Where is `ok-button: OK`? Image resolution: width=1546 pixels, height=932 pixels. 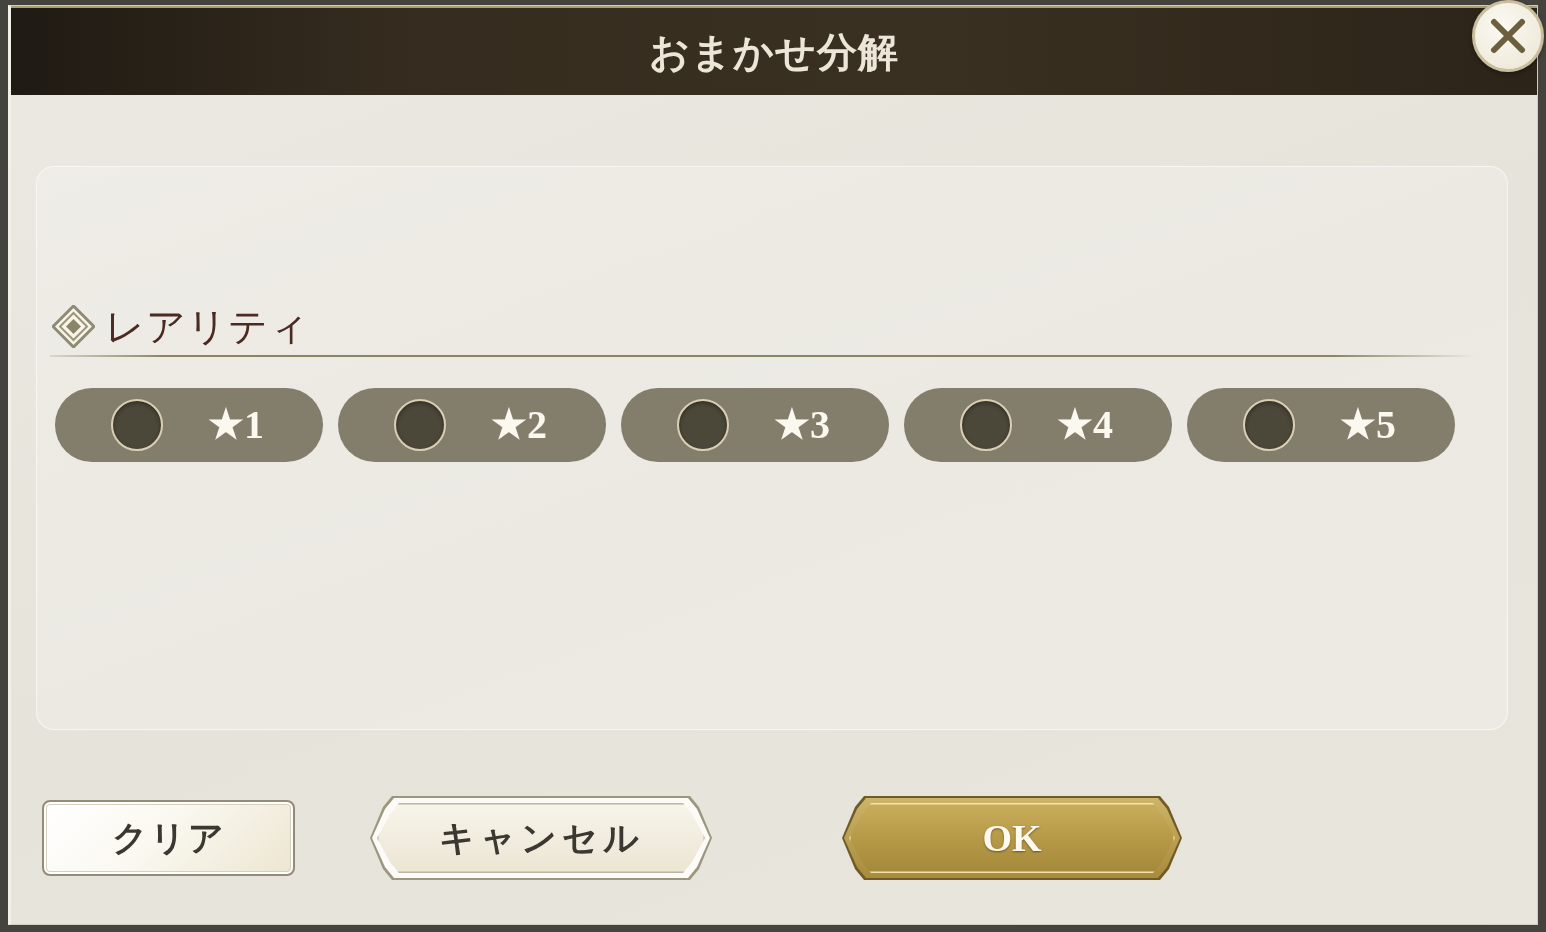 ok-button: OK is located at coordinates (1012, 838).